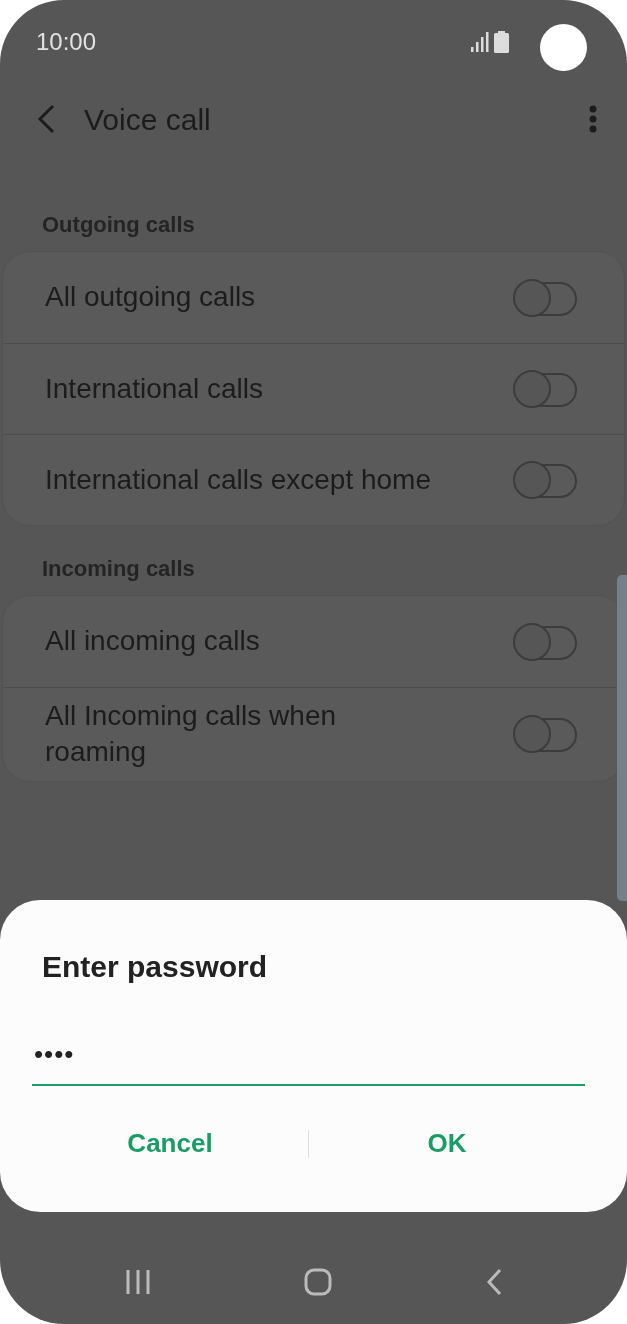 This screenshot has width=627, height=1324. What do you see at coordinates (170, 1143) in the screenshot?
I see `dialog-button: Cancel` at bounding box center [170, 1143].